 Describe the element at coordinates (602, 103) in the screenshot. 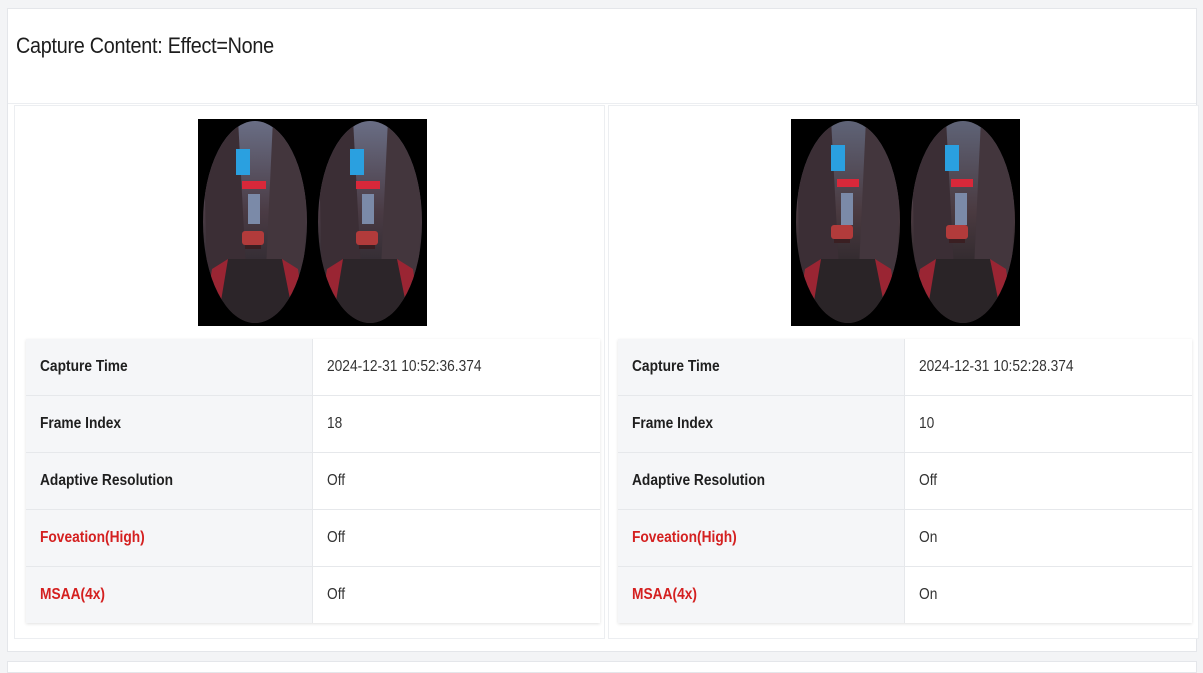

I see `title-divider` at that location.